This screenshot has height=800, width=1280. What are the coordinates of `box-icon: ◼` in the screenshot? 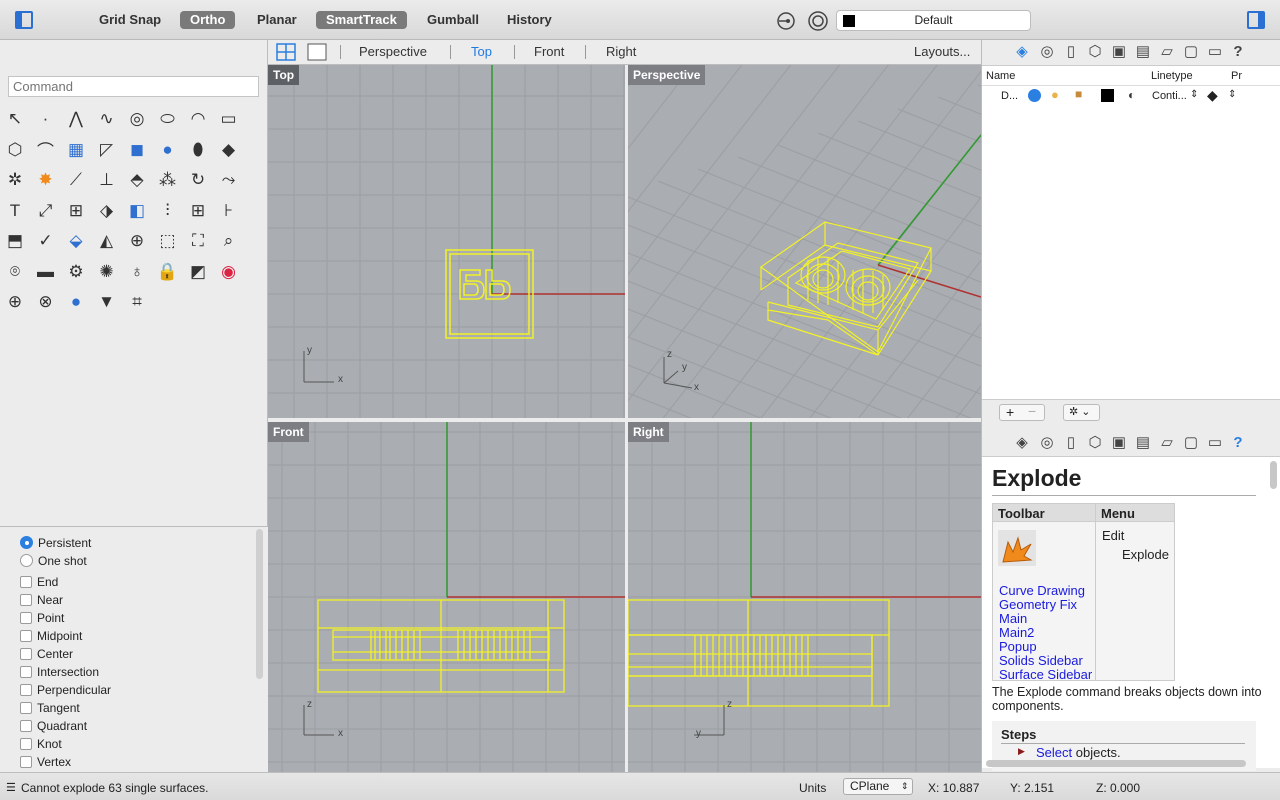 It's located at (137, 150).